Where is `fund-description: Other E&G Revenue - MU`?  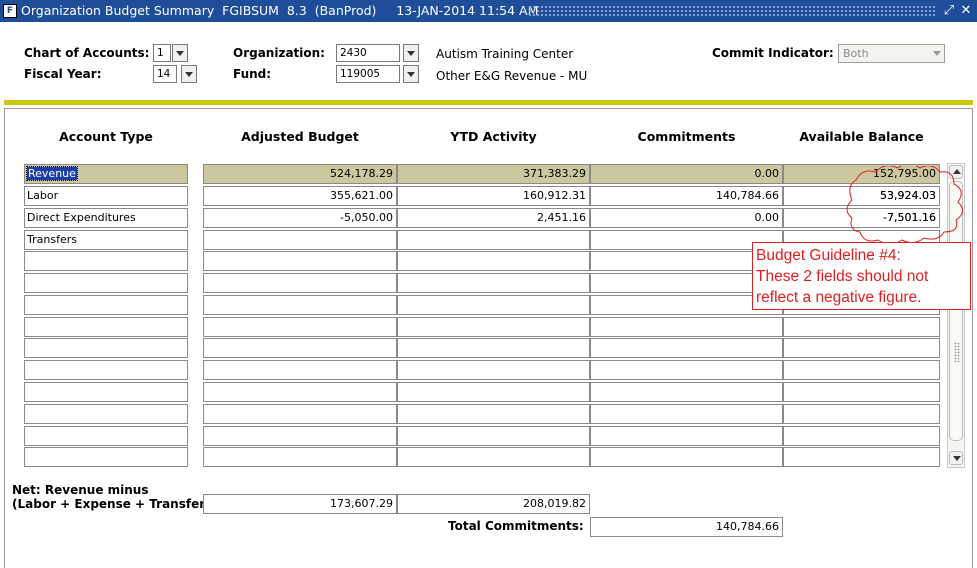 fund-description: Other E&G Revenue - MU is located at coordinates (512, 76).